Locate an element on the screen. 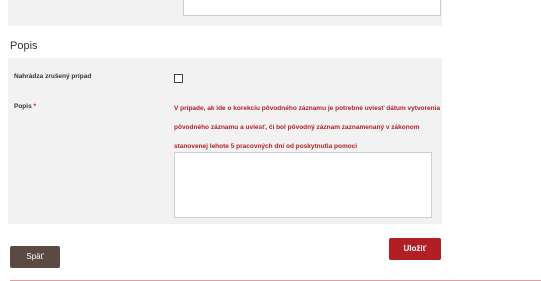 The height and width of the screenshot is (281, 541). back-button: Späť is located at coordinates (35, 257).